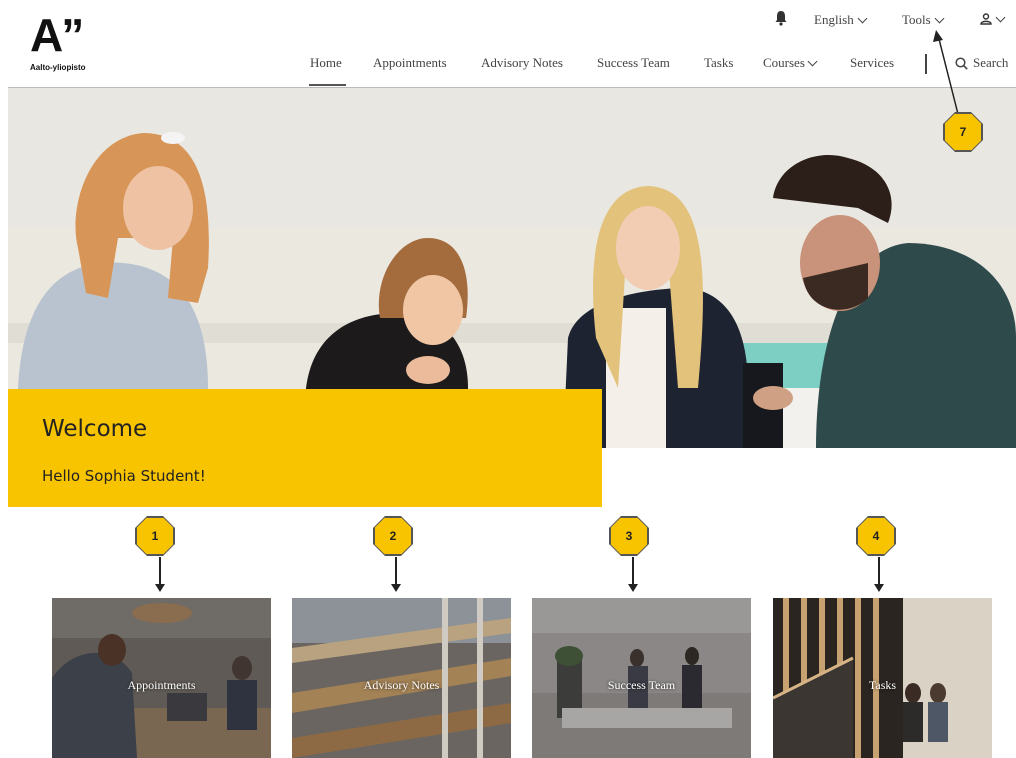  I want to click on callout-2-arrow, so click(396, 571).